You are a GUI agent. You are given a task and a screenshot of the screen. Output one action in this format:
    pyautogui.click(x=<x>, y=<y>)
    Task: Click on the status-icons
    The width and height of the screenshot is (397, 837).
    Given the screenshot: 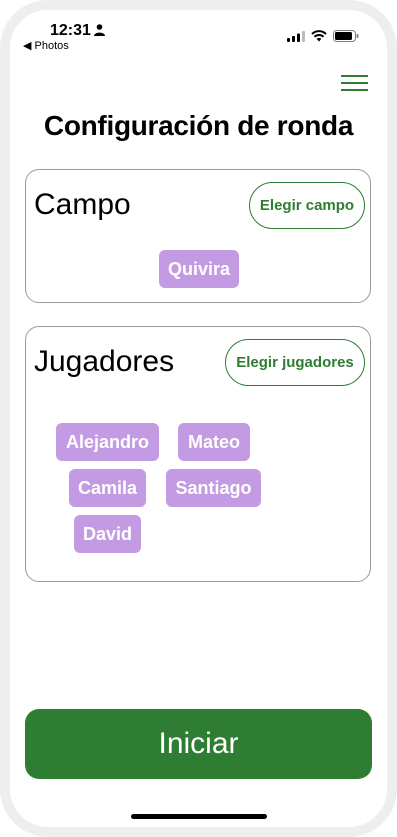 What is the action you would take?
    pyautogui.click(x=323, y=36)
    